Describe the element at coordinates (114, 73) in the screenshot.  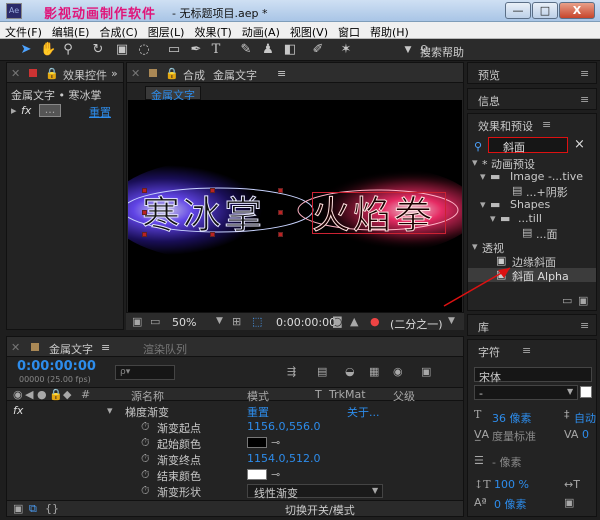
I see `panel-expand-icon: »` at that location.